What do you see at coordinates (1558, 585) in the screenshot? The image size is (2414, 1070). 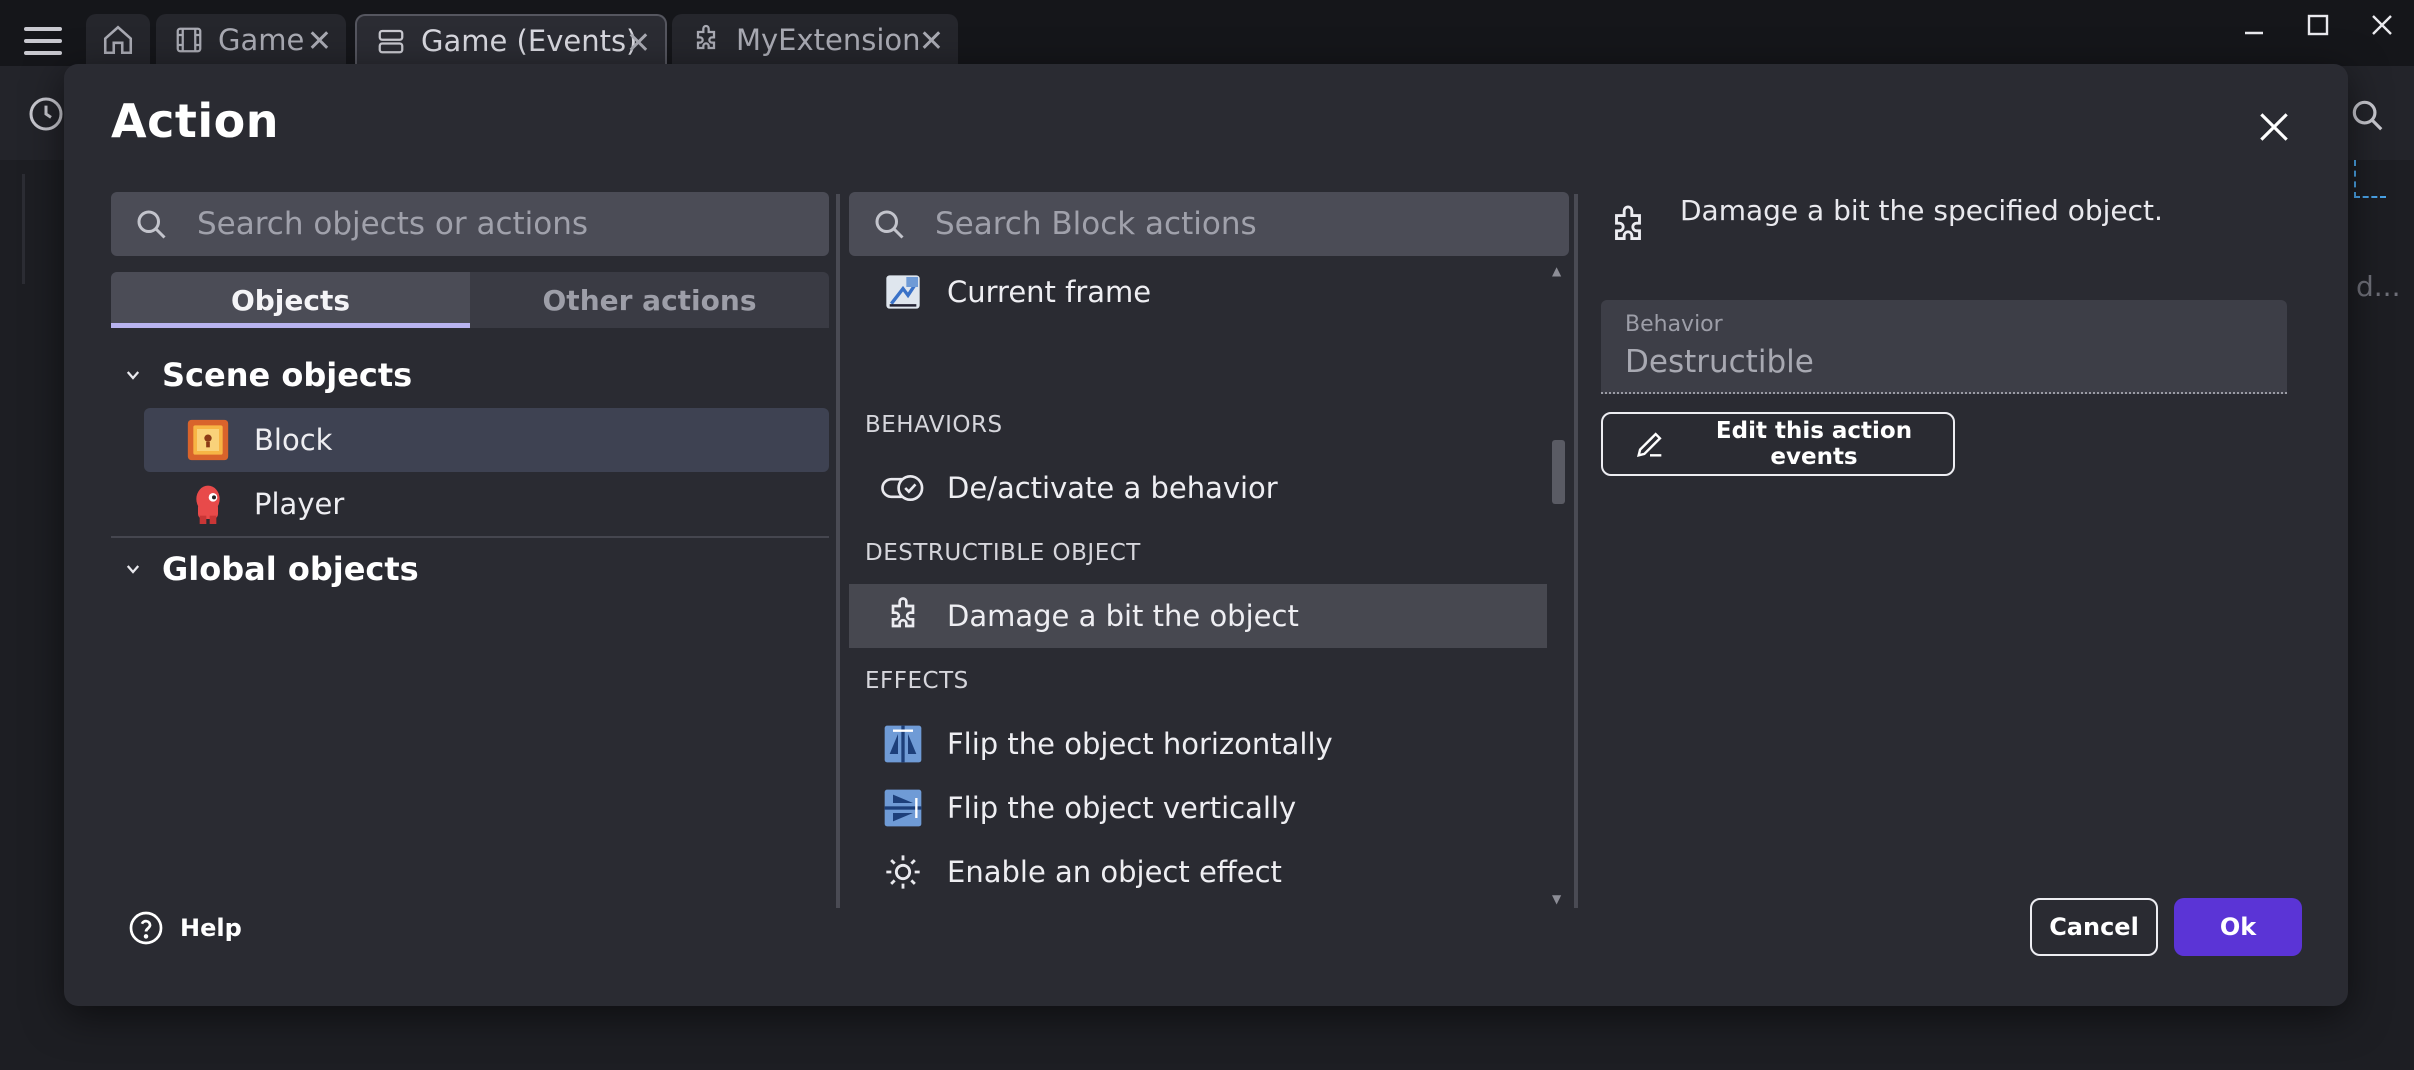 I see `actions-scrollbar: ▲ ▼` at bounding box center [1558, 585].